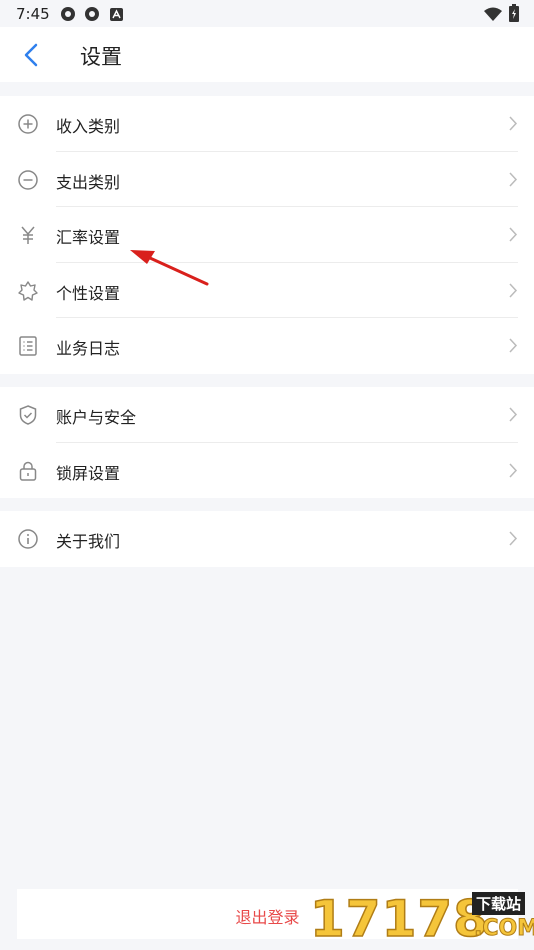 This screenshot has height=950, width=534. I want to click on settings-item-income-categories: 收入类别, so click(267, 124).